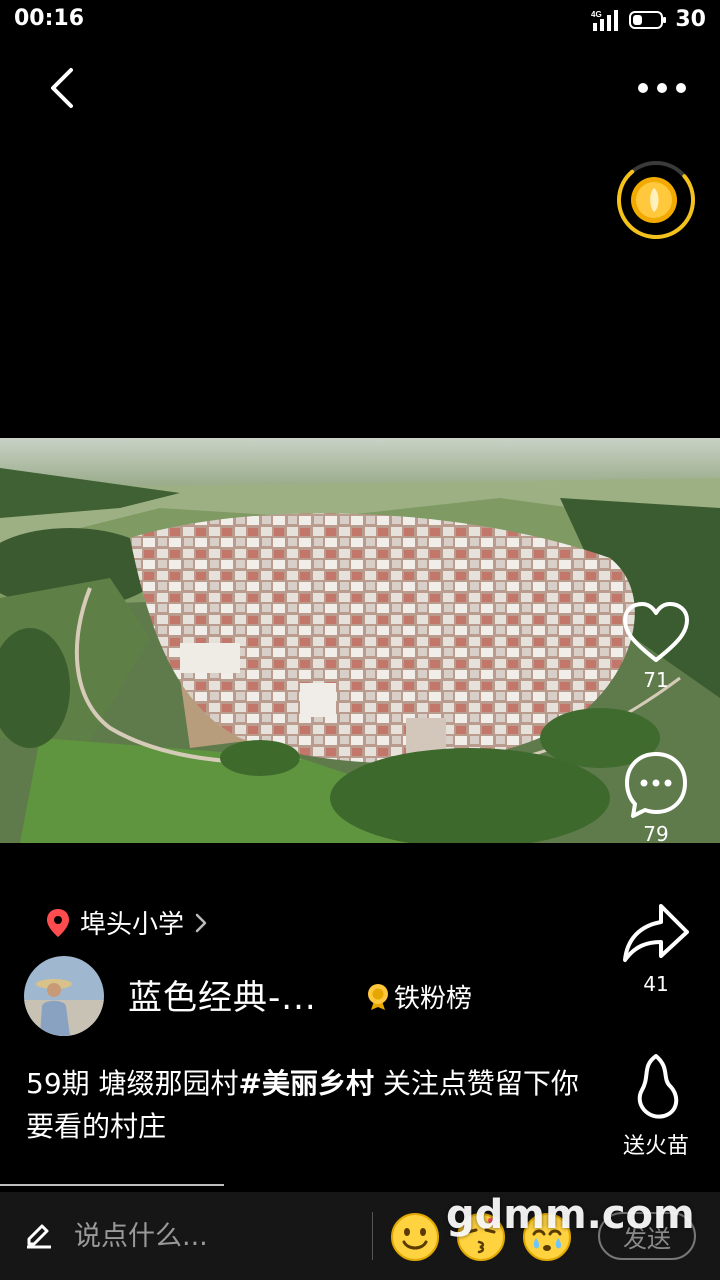  What do you see at coordinates (690, 19) in the screenshot?
I see `battery-level: 30` at bounding box center [690, 19].